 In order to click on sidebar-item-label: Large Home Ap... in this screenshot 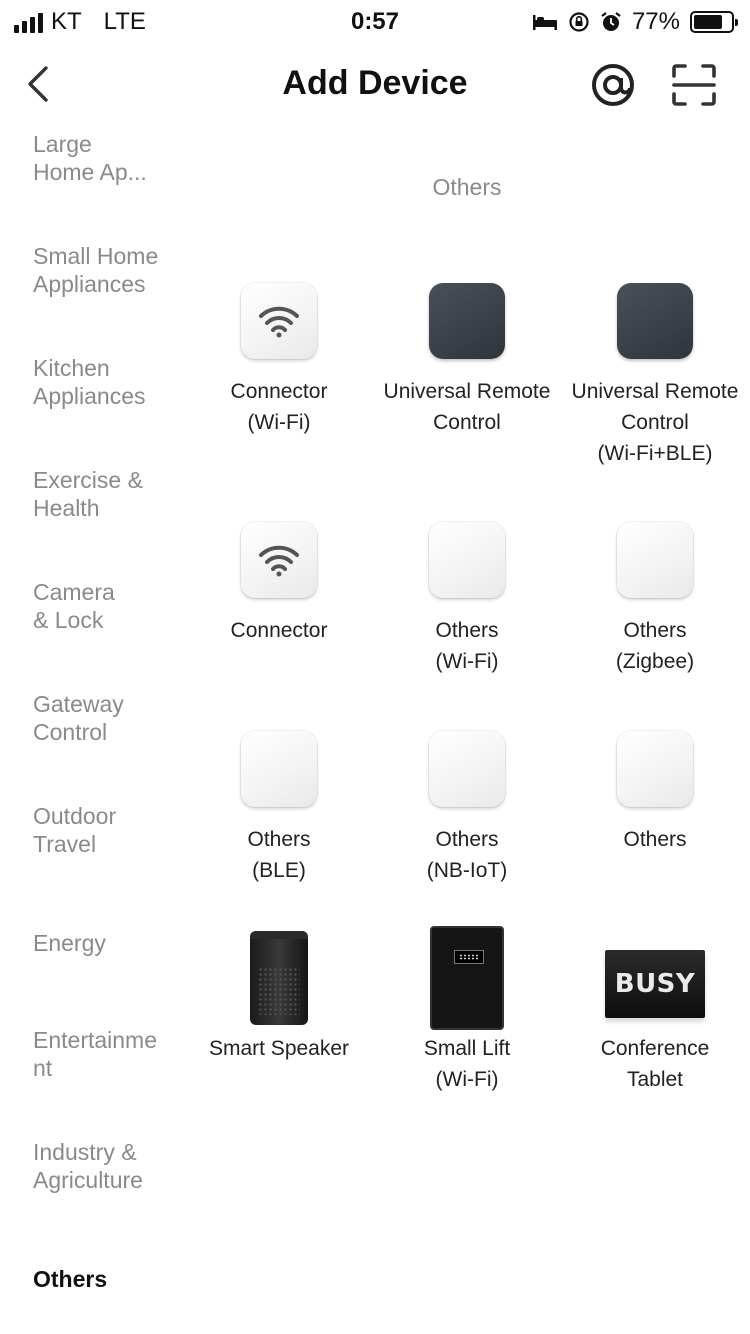, I will do `click(90, 158)`.